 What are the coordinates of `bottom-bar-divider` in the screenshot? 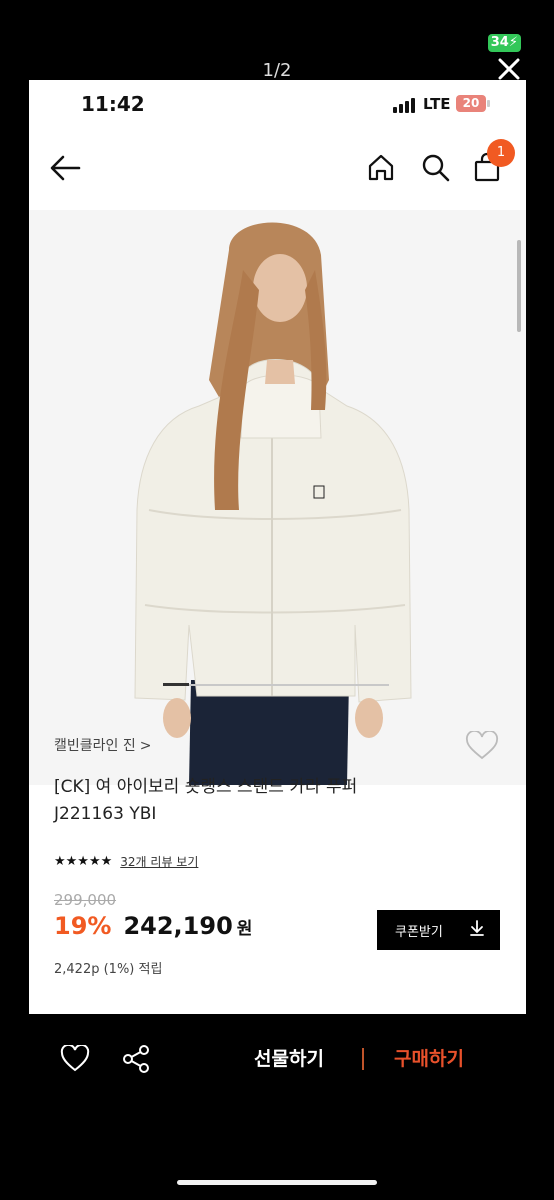 It's located at (363, 1059).